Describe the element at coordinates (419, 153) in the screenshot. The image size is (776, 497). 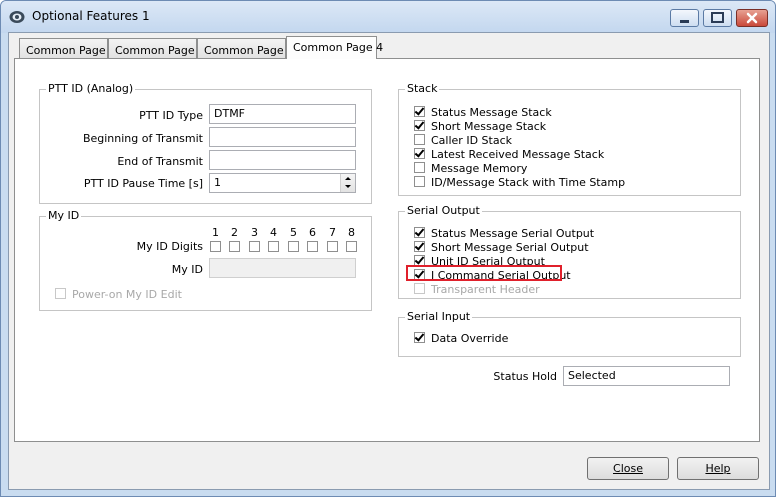
I see `latest-received-message-stack-checkbox` at that location.